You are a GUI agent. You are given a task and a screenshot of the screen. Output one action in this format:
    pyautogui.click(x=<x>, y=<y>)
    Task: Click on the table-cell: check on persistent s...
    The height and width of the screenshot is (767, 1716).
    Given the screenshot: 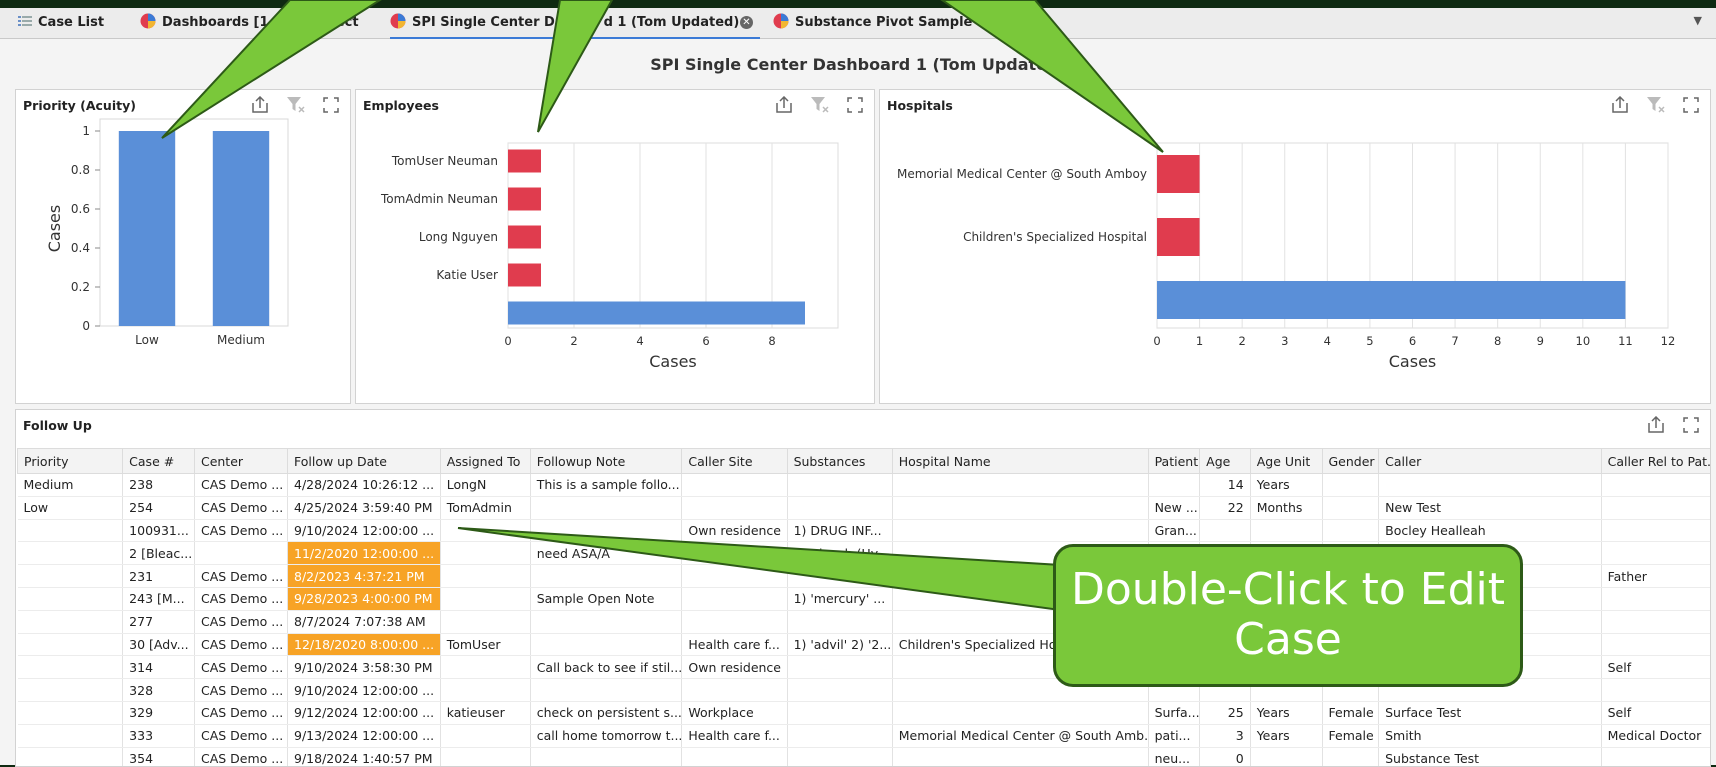 What is the action you would take?
    pyautogui.click(x=606, y=713)
    